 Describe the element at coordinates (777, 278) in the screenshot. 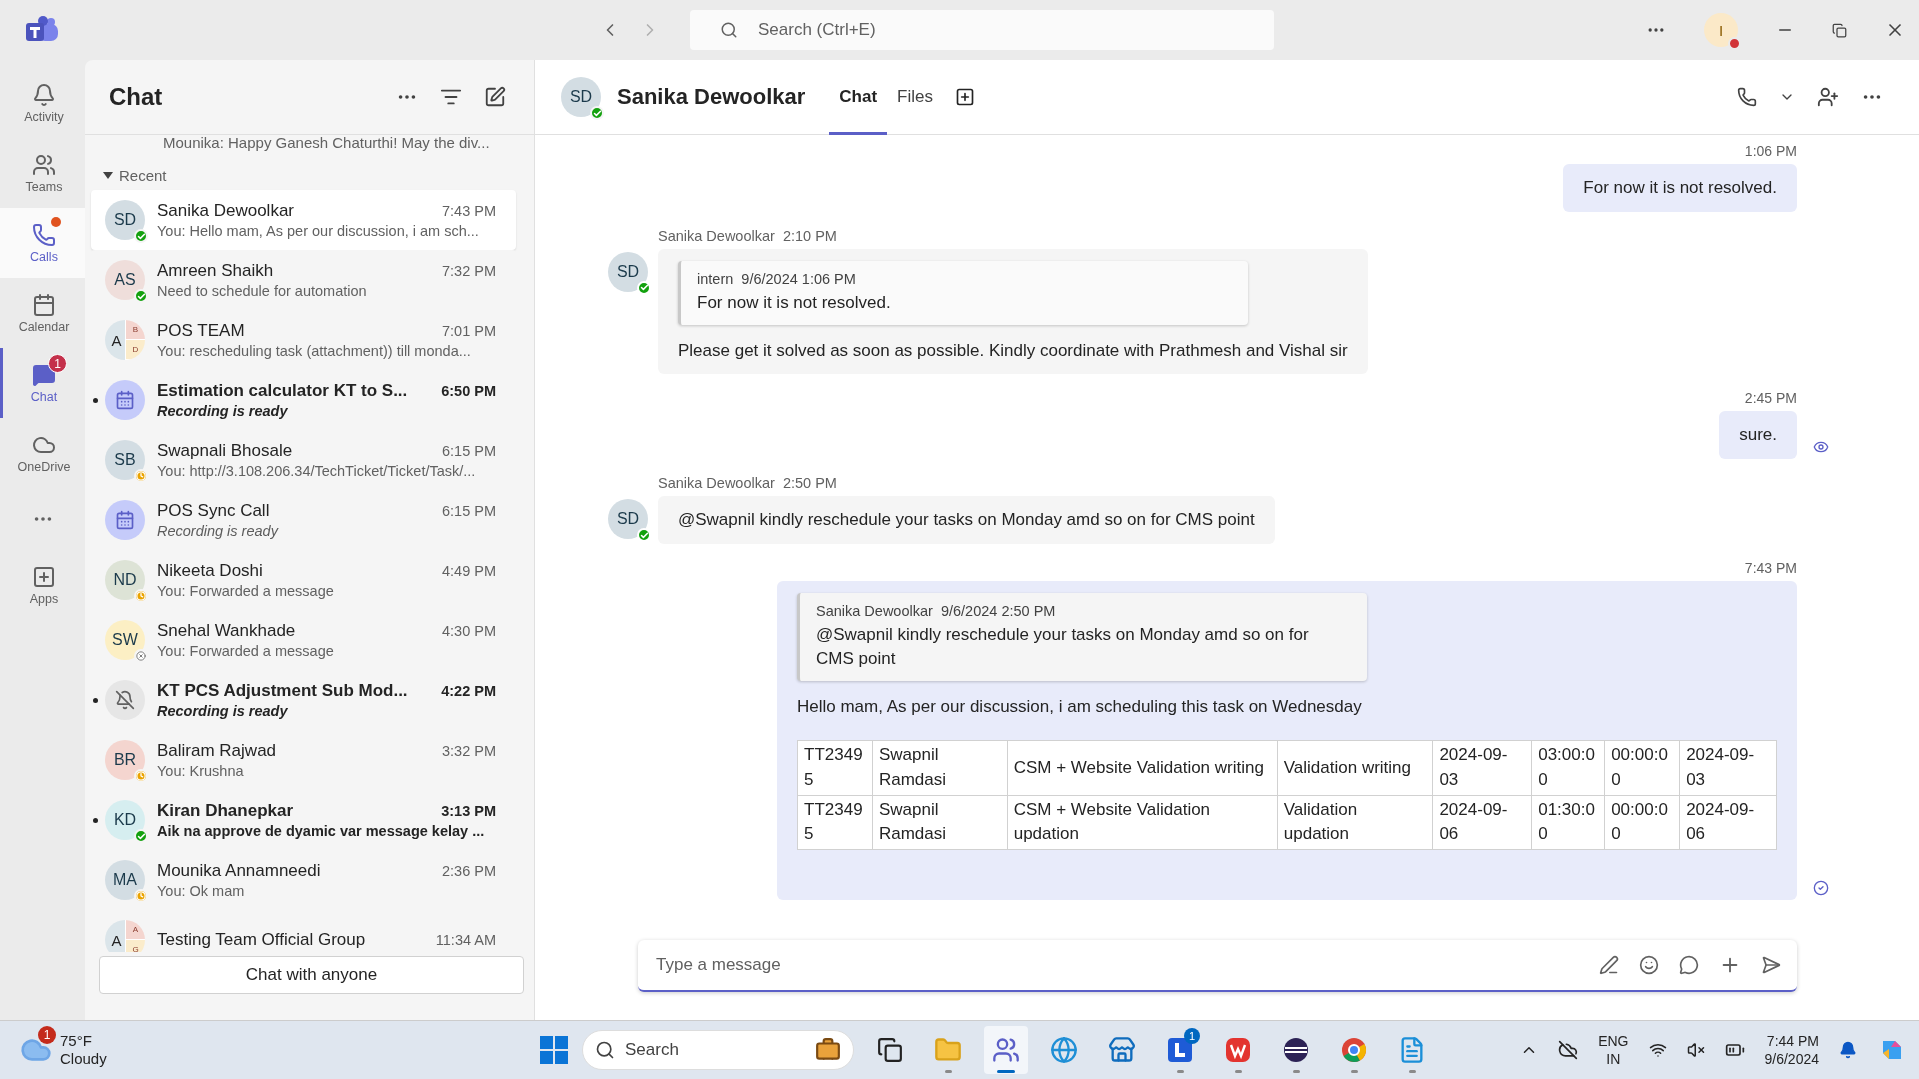

I see `quote-meta: intern 9/6/2024 1:06 PM` at that location.